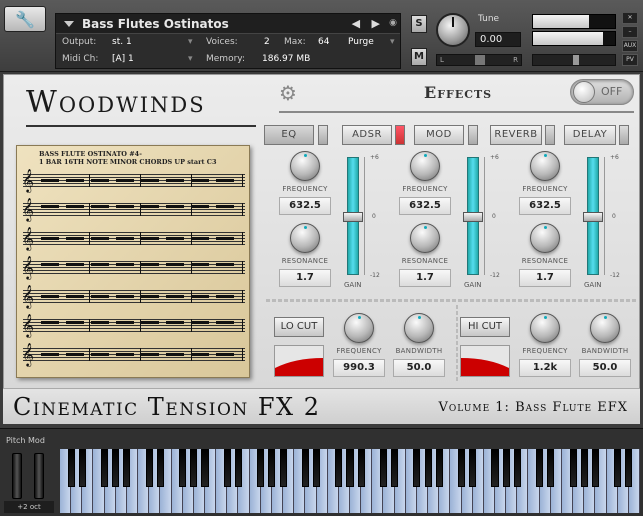 Image resolution: width=643 pixels, height=516 pixels. Describe the element at coordinates (453, 30) in the screenshot. I see `tune-knob` at that location.